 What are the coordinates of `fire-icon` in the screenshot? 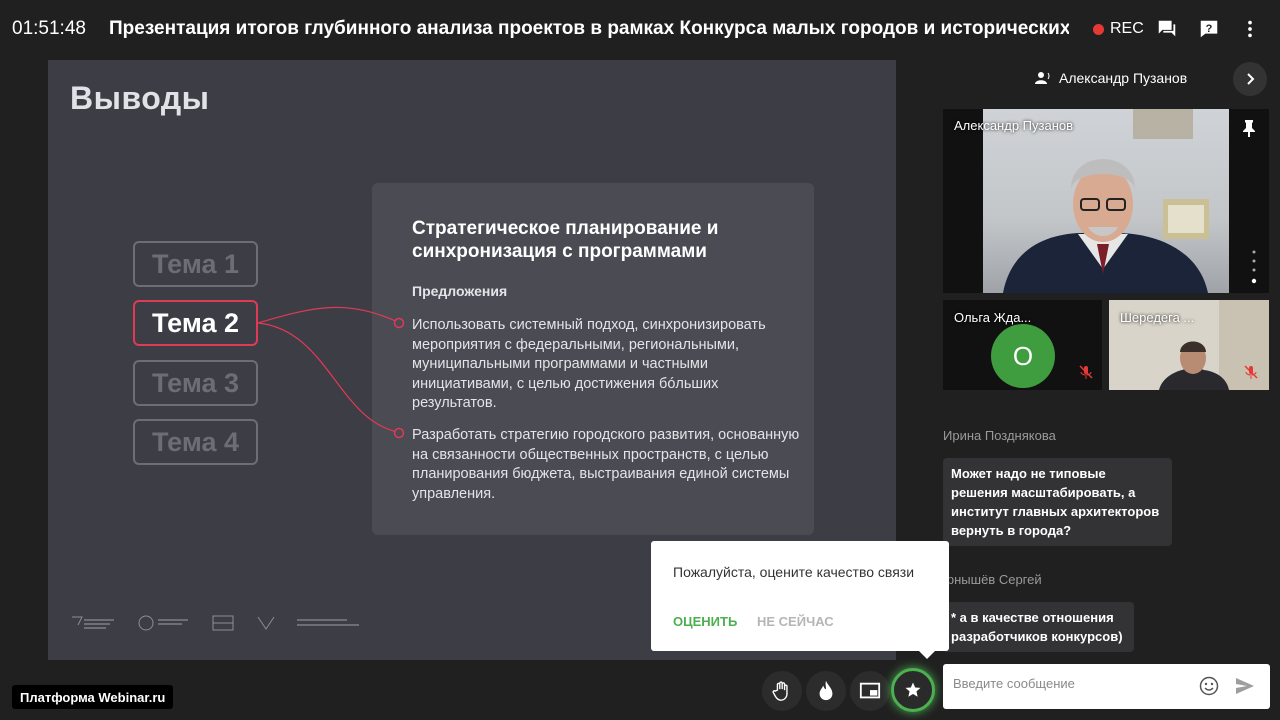 It's located at (826, 690).